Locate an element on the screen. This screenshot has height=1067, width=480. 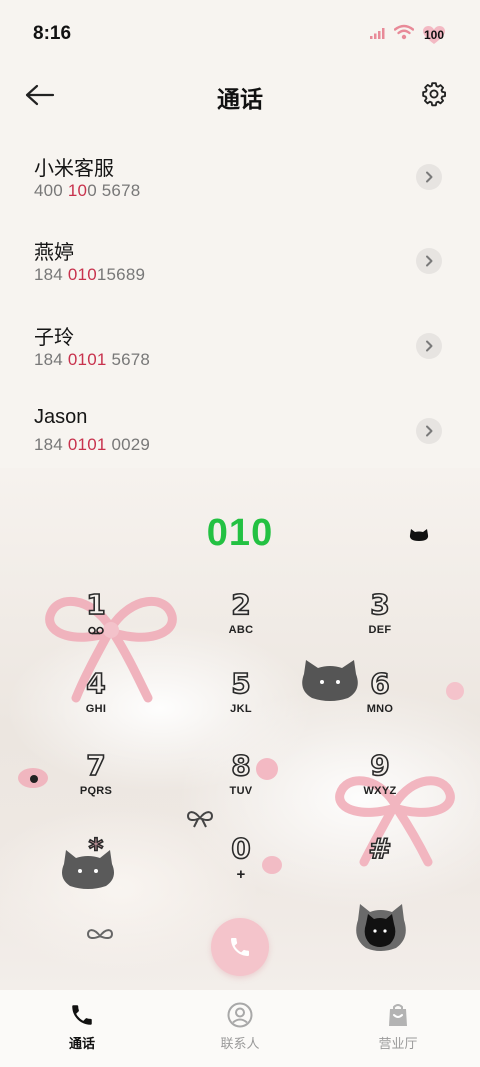
key-letters: PQRS is located at coordinates (96, 791).